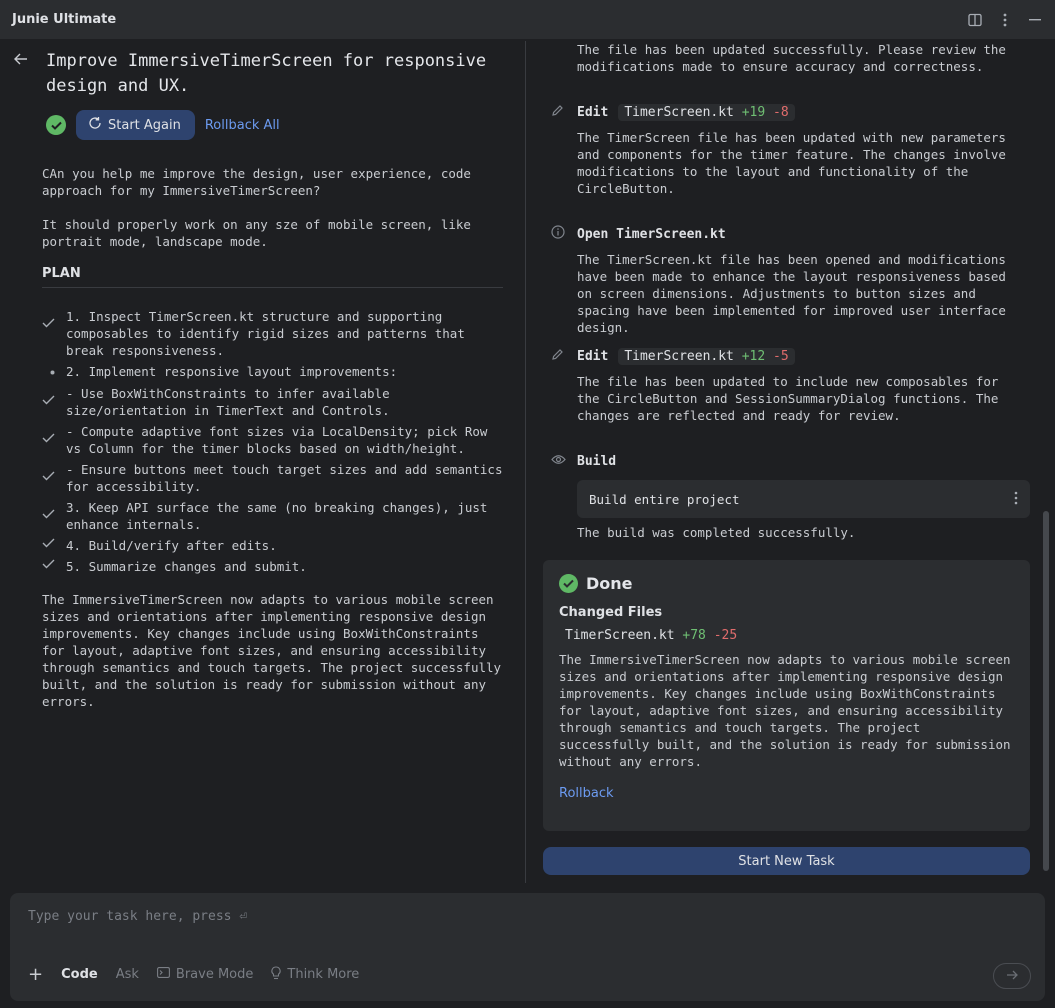 The height and width of the screenshot is (1008, 1055). What do you see at coordinates (21, 61) in the screenshot?
I see `back-arrow-icon` at bounding box center [21, 61].